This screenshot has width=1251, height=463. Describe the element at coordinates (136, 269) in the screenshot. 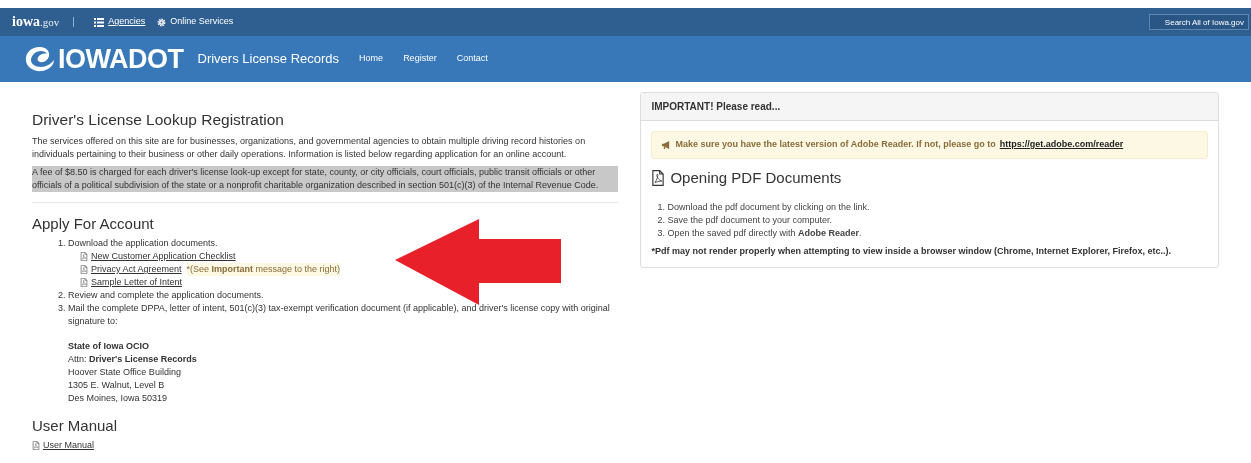

I see `document-link: Privacy Act Agreement` at that location.